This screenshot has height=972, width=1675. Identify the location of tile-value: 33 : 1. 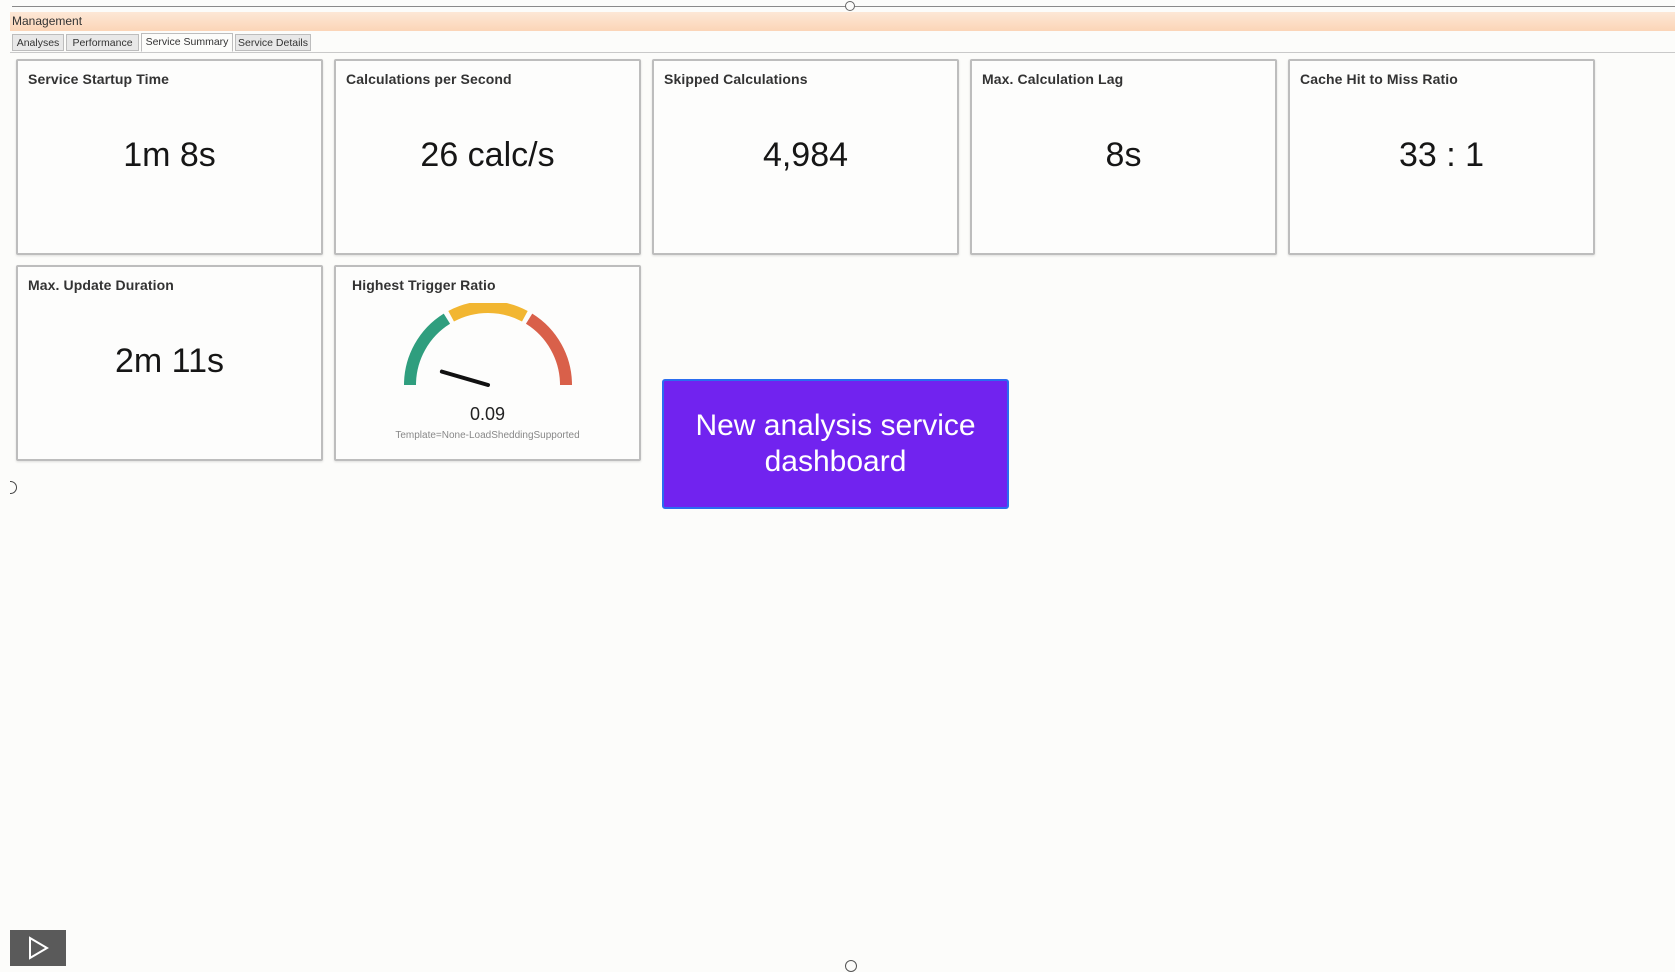
(1441, 155).